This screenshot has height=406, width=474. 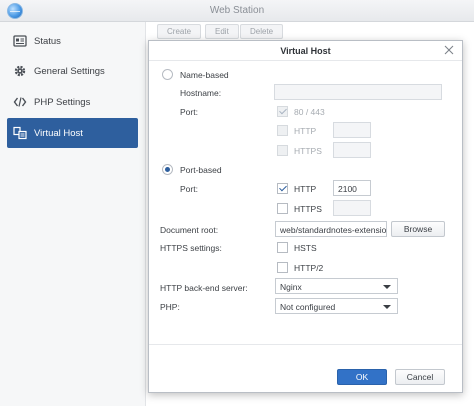 I want to click on window-title: Web Station, so click(x=237, y=10).